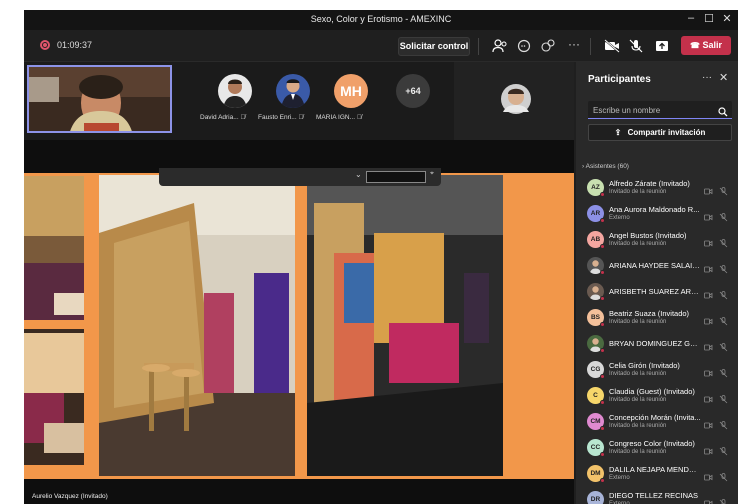  I want to click on participant-name: MARIA IGN... 🎙̸, so click(339, 117).